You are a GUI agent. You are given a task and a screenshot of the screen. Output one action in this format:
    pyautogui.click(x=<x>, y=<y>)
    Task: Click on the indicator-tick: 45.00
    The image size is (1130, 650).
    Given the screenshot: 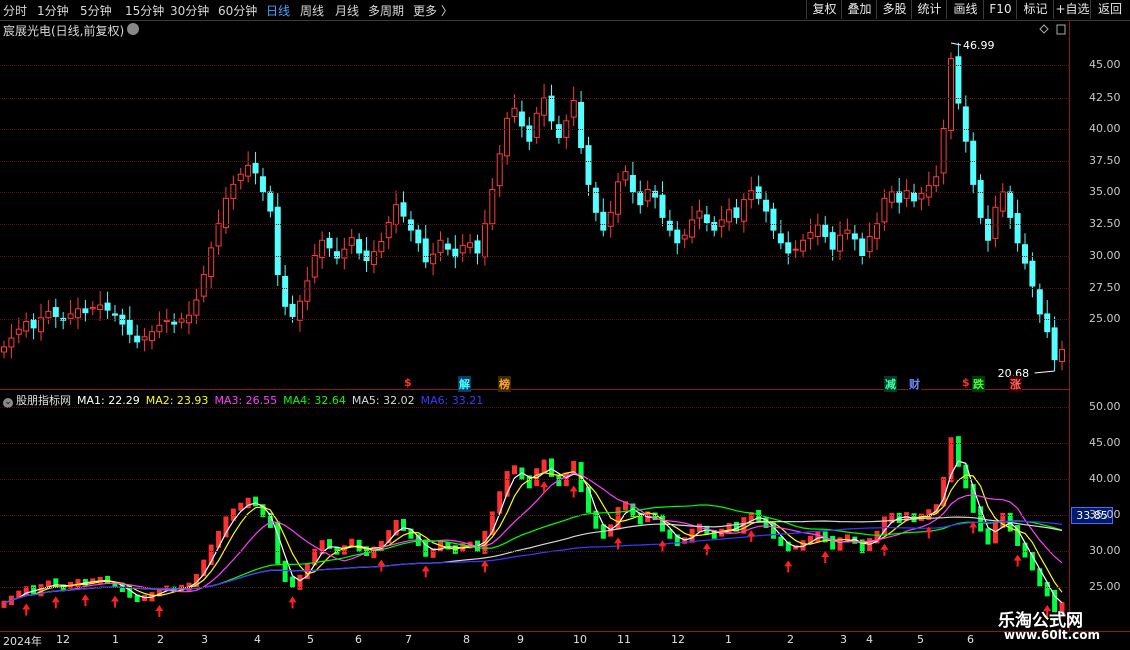 What is the action you would take?
    pyautogui.click(x=1105, y=442)
    